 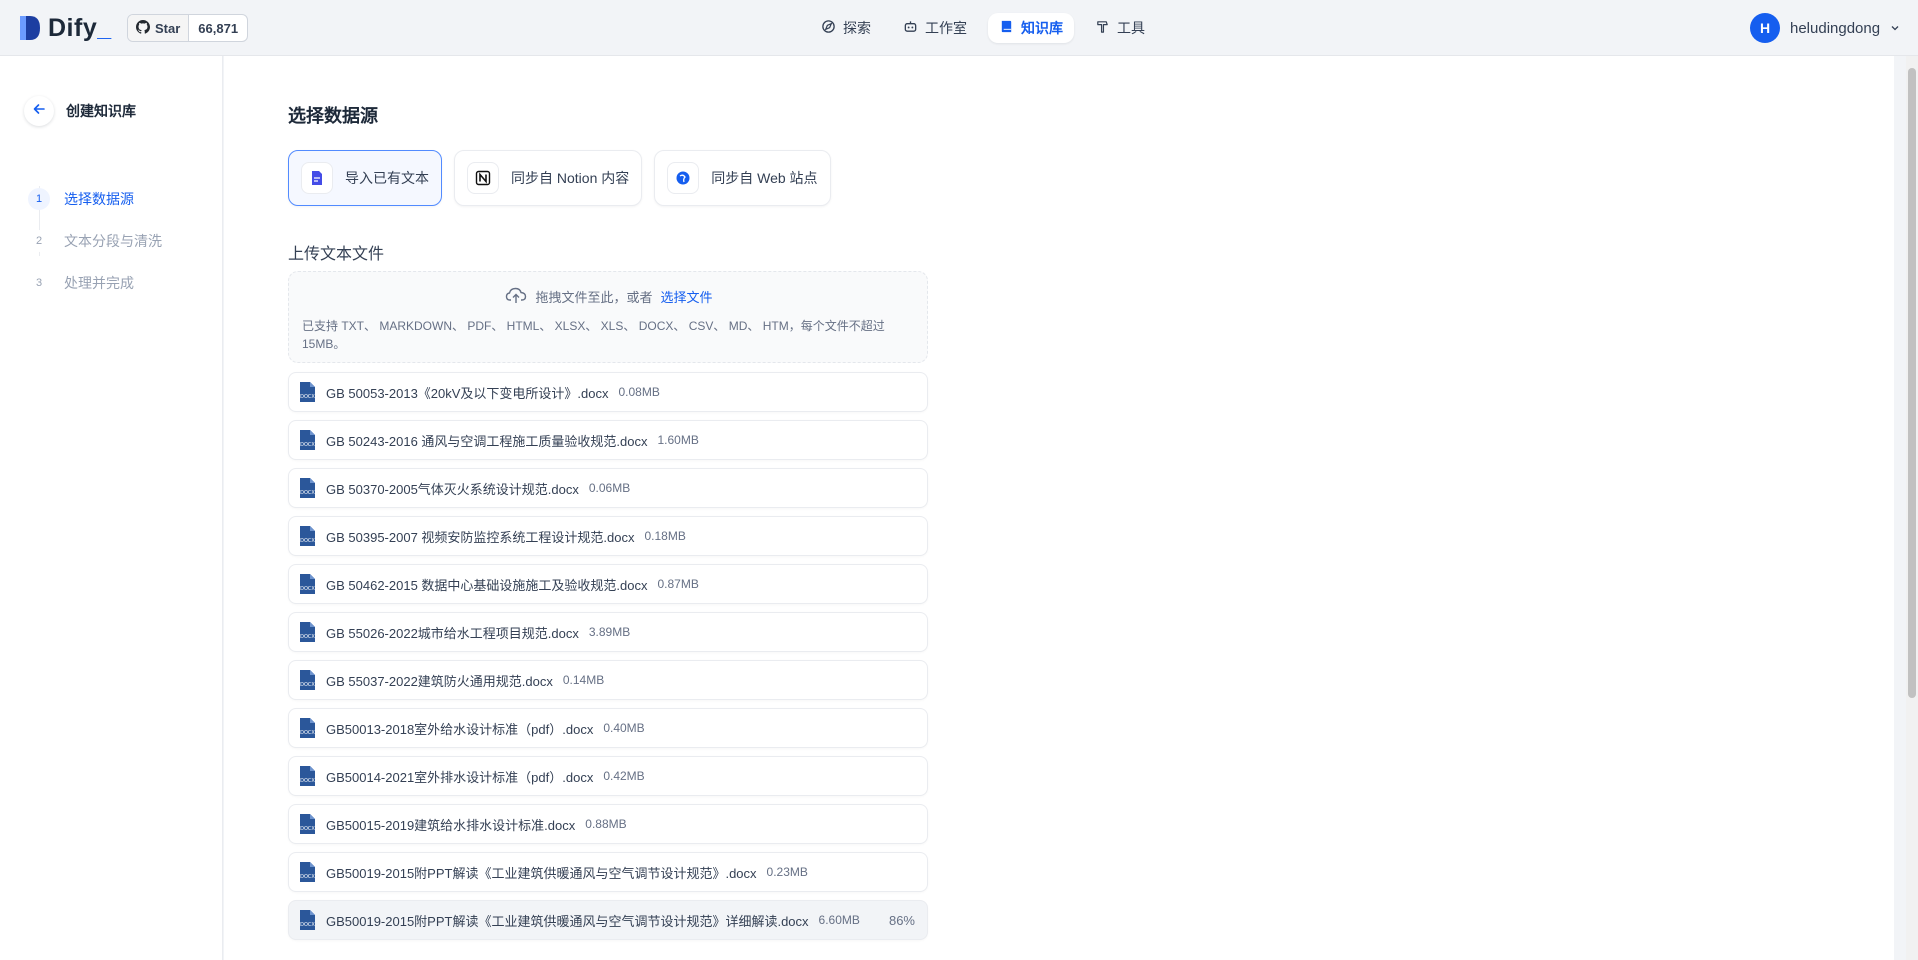 I want to click on file-name: GB 50053-2013《20kV及以下变电所设计》.docx, so click(x=467, y=393).